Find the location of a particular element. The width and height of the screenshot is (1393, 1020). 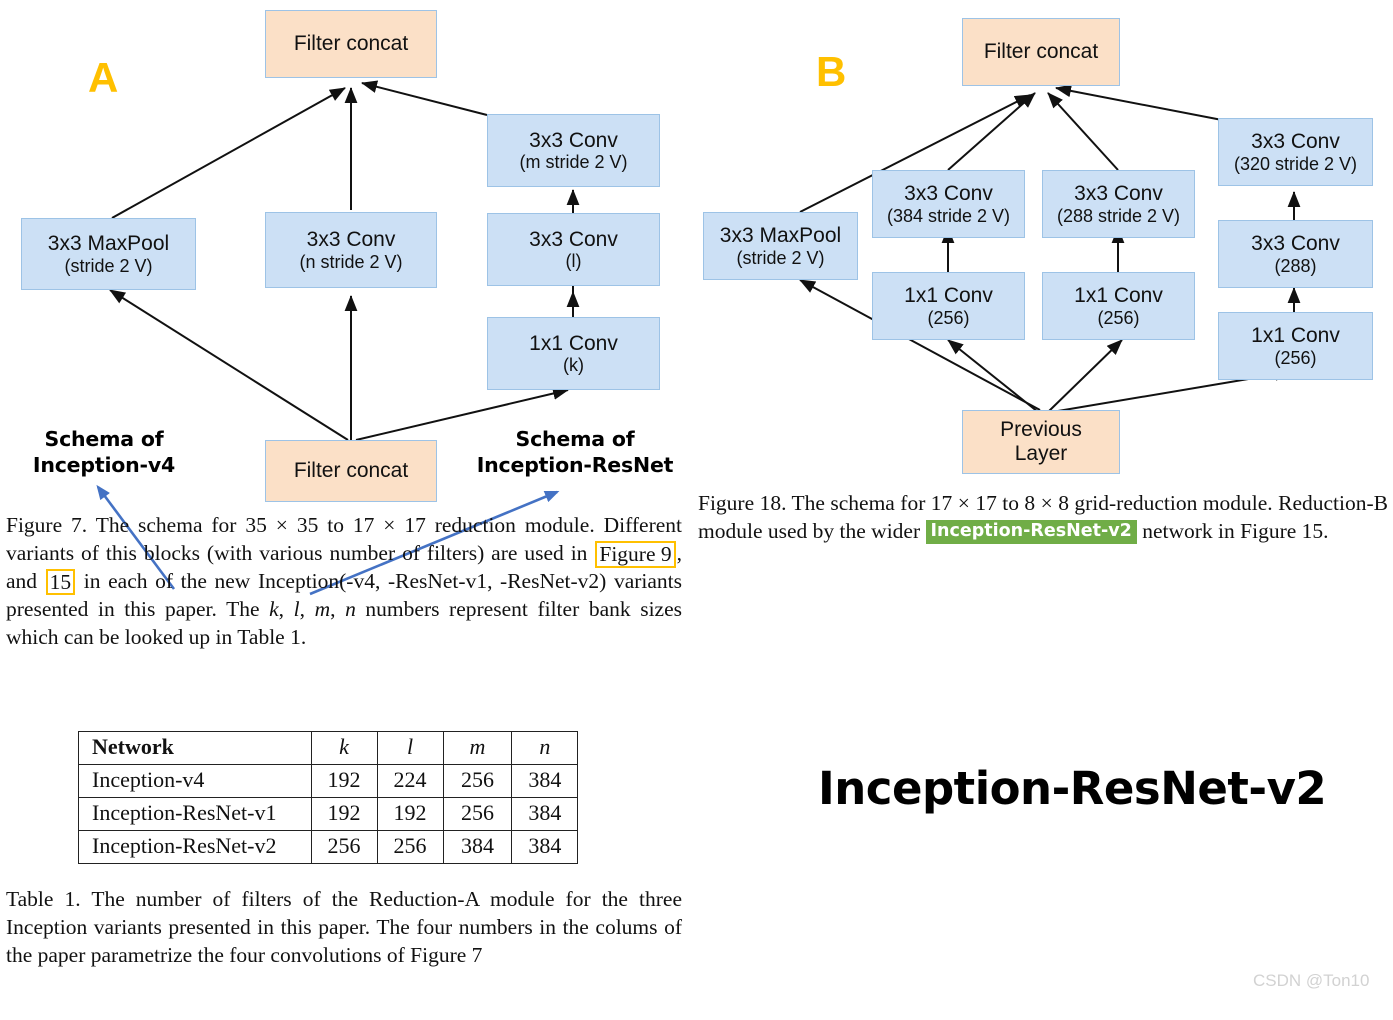

node-b-conv1x1-256-left: 1x1 Conv (256) is located at coordinates (948, 306).